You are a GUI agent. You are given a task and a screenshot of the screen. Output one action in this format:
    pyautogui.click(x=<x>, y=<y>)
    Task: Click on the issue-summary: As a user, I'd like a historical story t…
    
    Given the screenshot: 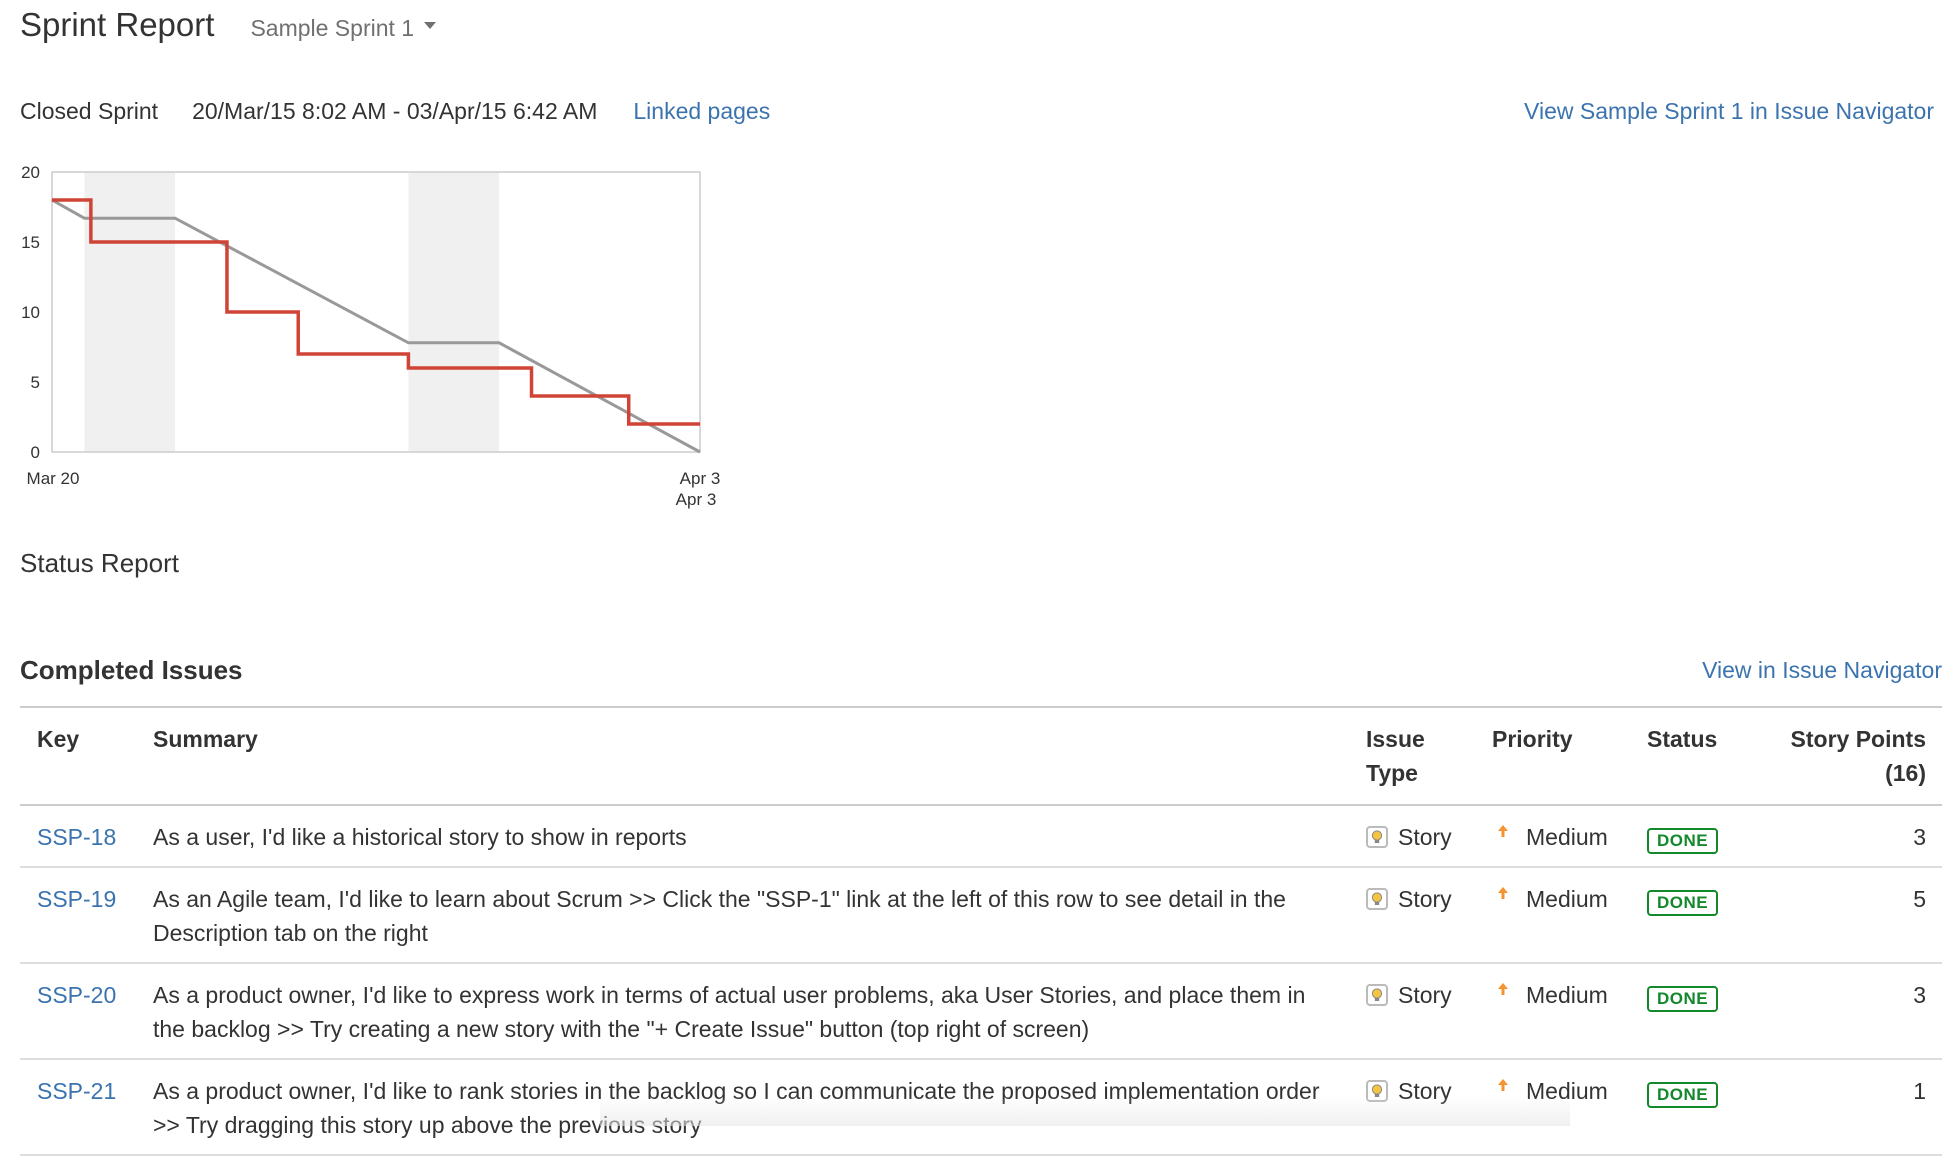 What is the action you would take?
    pyautogui.click(x=759, y=836)
    